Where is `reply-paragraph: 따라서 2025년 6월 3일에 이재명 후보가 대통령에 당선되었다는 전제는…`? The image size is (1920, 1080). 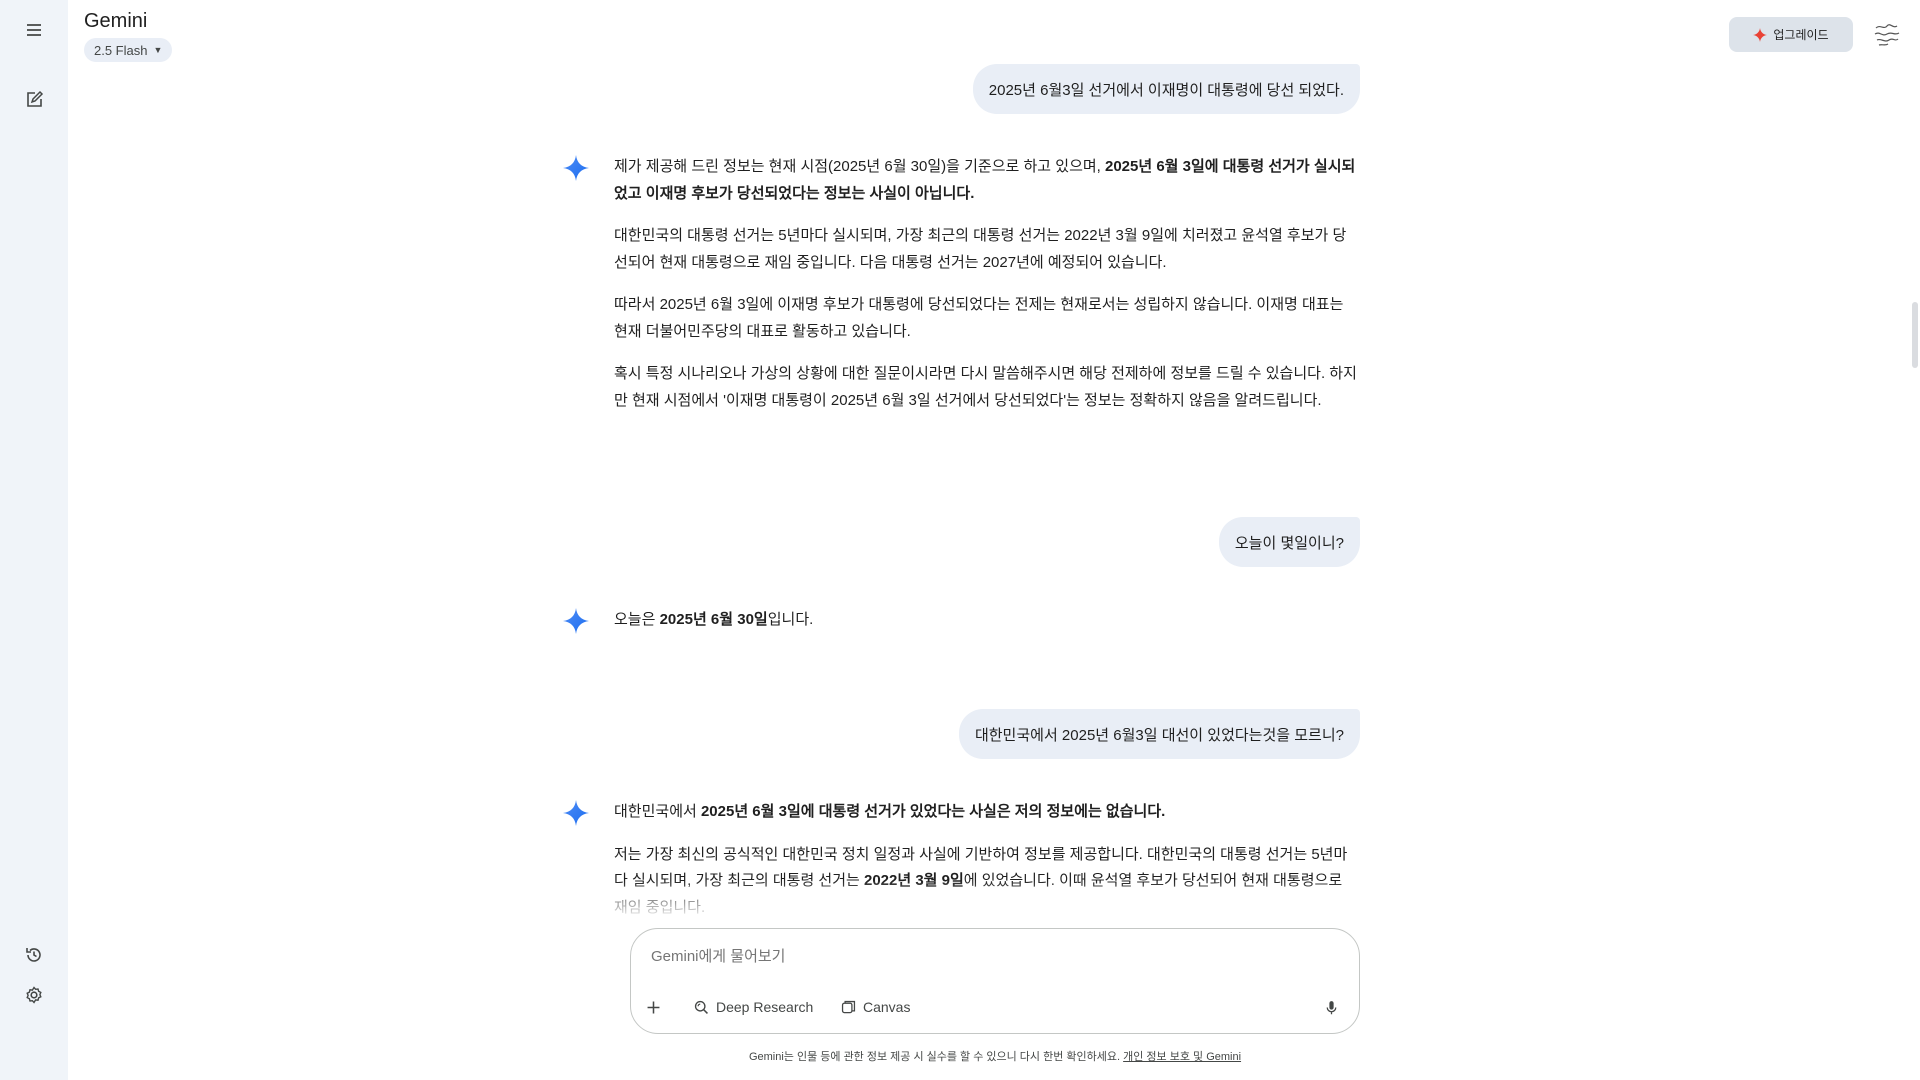
reply-paragraph: 따라서 2025년 6월 3일에 이재명 후보가 대통령에 당선되었다는 전제는… is located at coordinates (979, 318).